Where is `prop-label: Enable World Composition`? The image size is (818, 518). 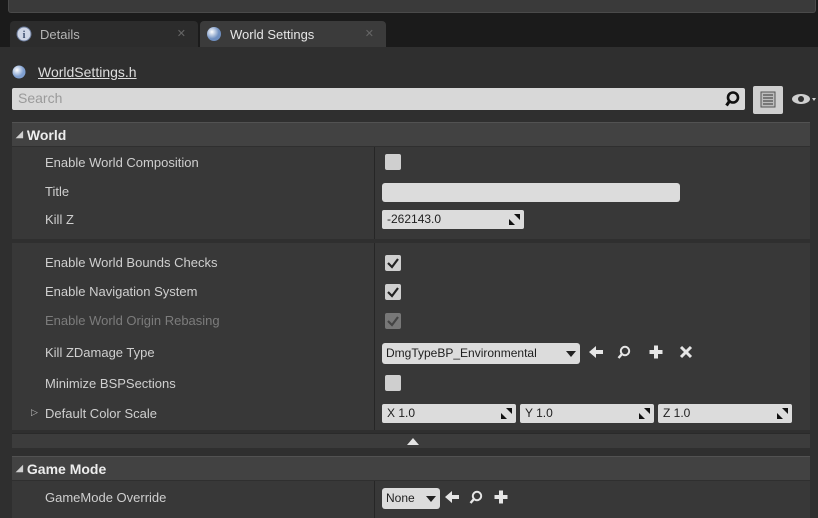
prop-label: Enable World Composition is located at coordinates (122, 162).